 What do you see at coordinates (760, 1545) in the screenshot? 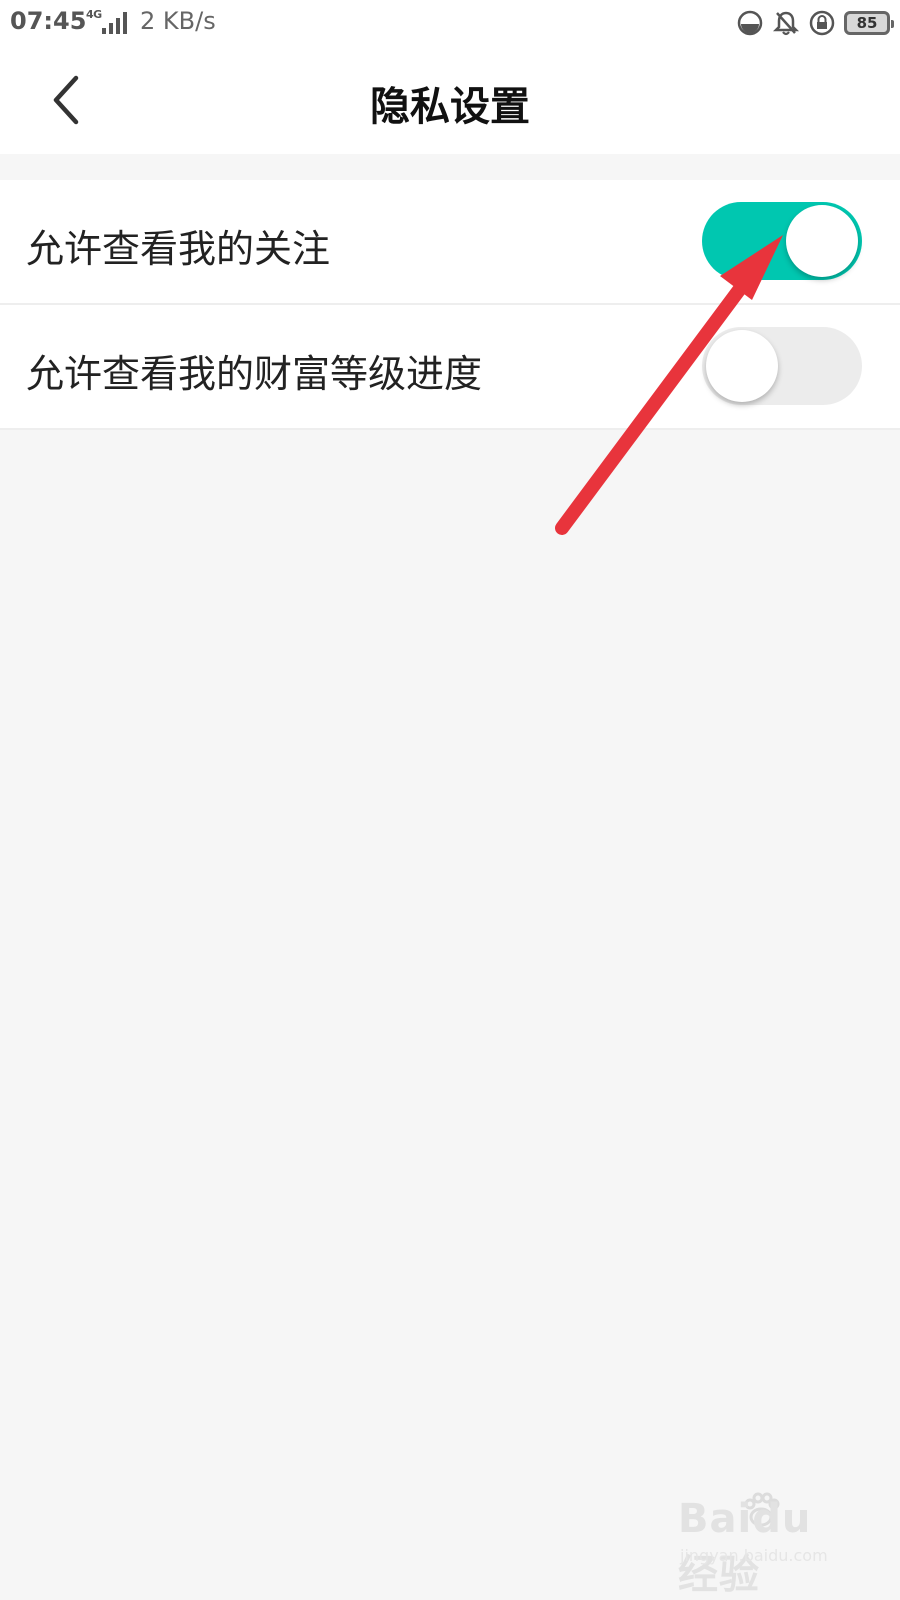
I see `baidu-watermark: Baidu经验 jingyan.baidu.com` at bounding box center [760, 1545].